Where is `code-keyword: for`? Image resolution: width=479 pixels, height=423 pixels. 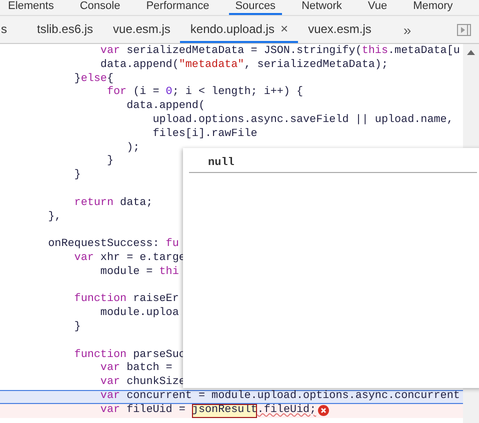 code-keyword: for is located at coordinates (116, 93).